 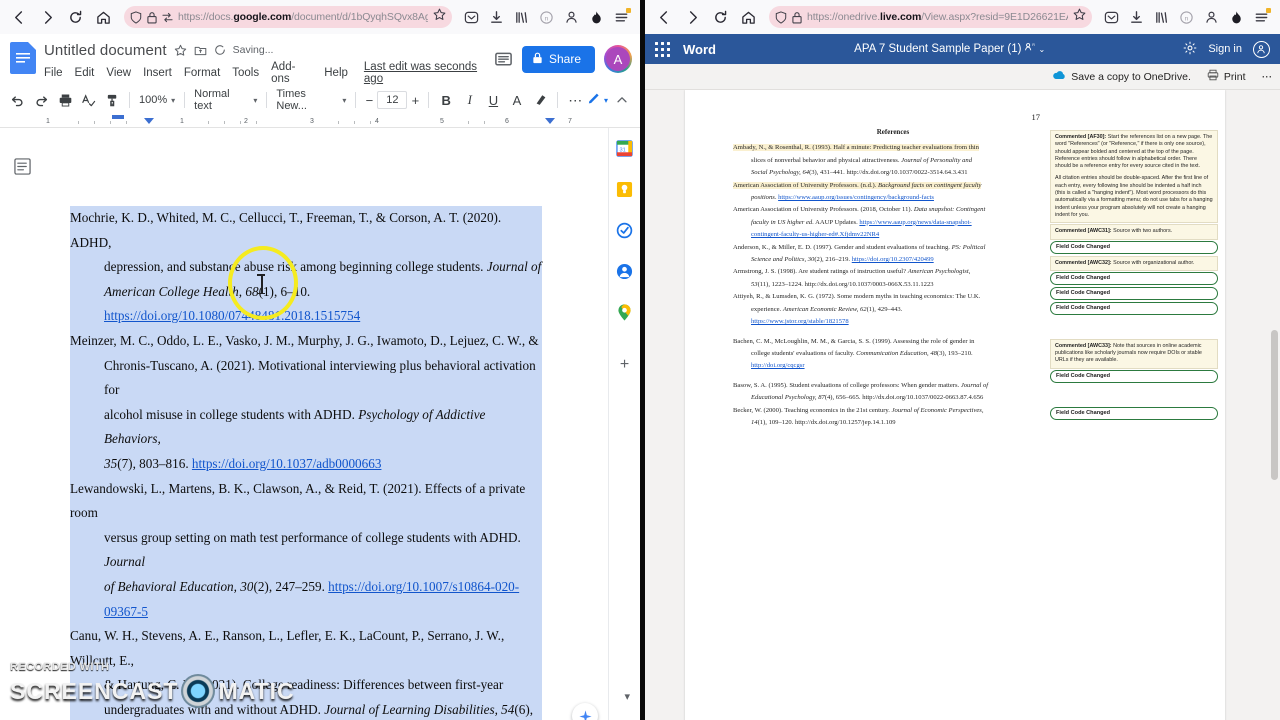 I want to click on star-icon, so click(x=180, y=50).